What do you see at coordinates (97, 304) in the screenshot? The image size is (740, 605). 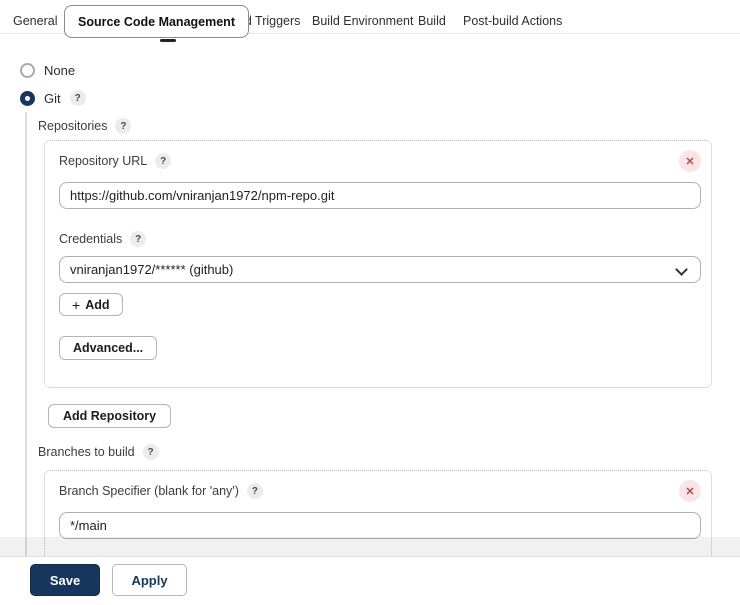 I see `add-credentials-button-label: Add` at bounding box center [97, 304].